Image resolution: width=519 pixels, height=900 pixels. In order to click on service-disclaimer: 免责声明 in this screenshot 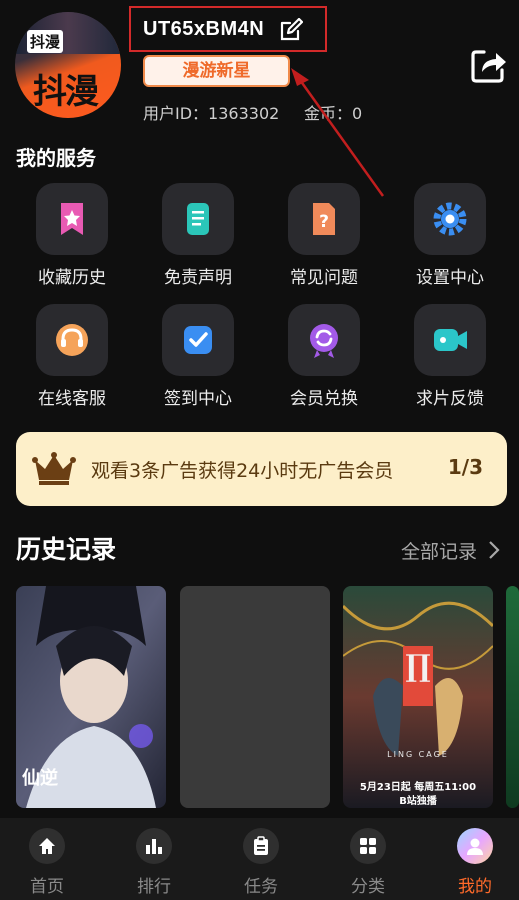, I will do `click(198, 235)`.